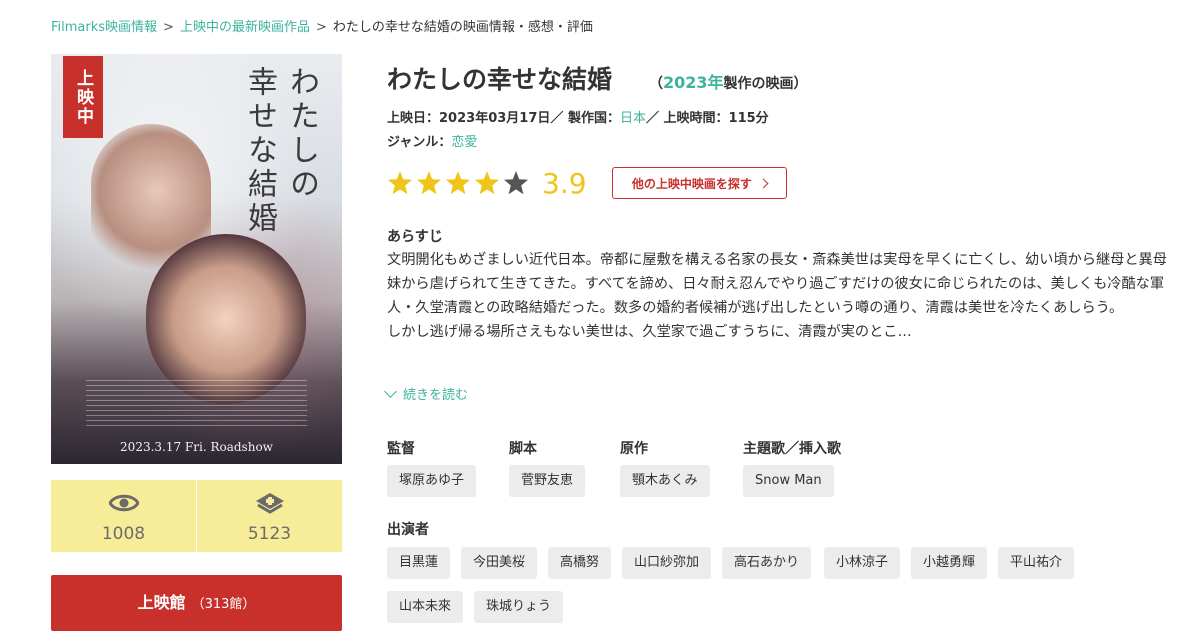  I want to click on production-year-link: 2023年, so click(693, 82).